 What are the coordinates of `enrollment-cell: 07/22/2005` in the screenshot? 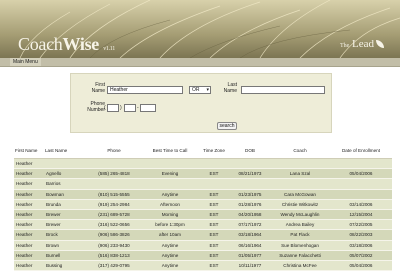 It's located at (361, 225).